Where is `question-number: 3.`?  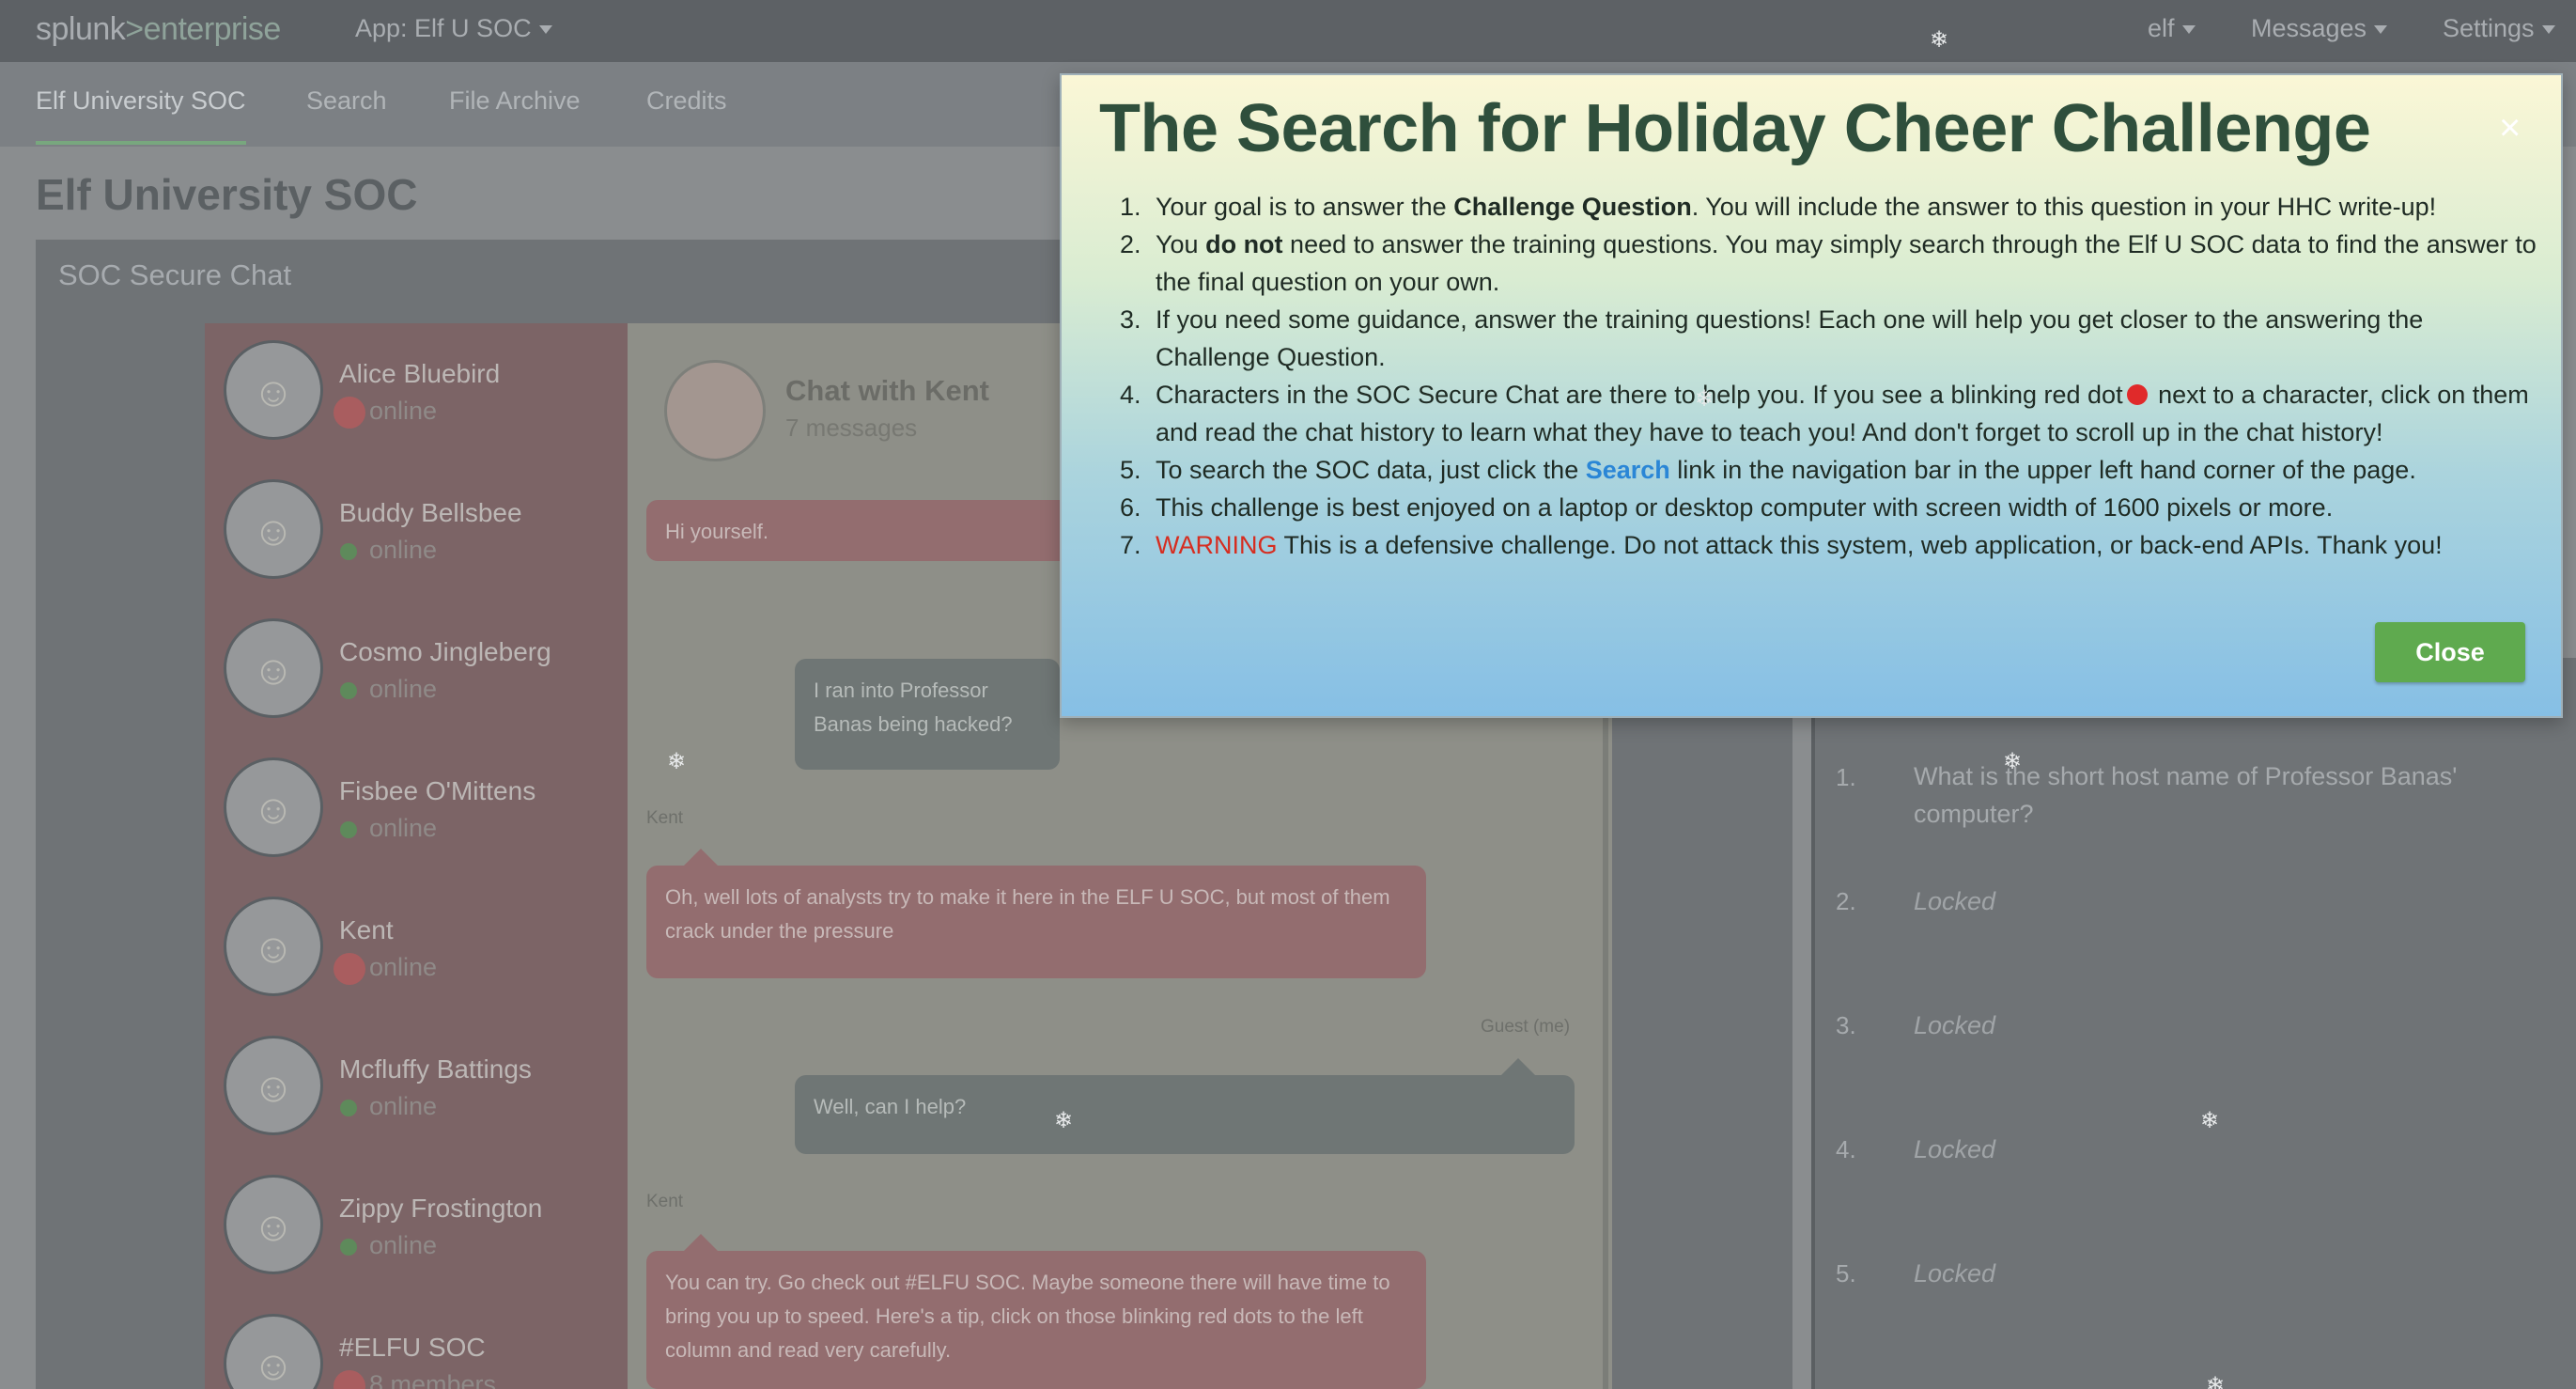 question-number: 3. is located at coordinates (1846, 1025).